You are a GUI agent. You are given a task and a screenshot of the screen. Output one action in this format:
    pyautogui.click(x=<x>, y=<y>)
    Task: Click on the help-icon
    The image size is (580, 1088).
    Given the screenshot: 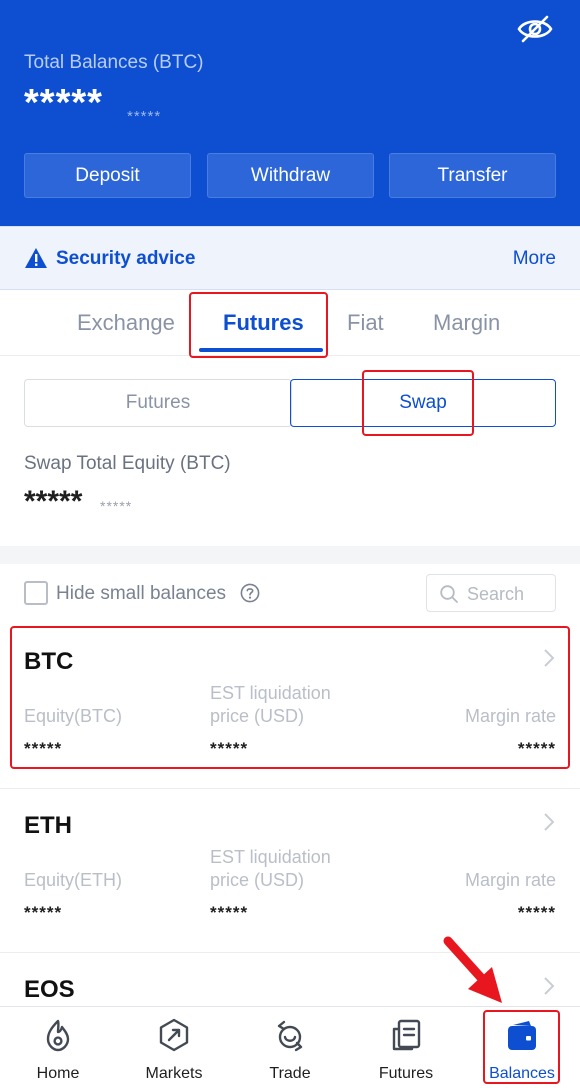 What is the action you would take?
    pyautogui.click(x=250, y=593)
    